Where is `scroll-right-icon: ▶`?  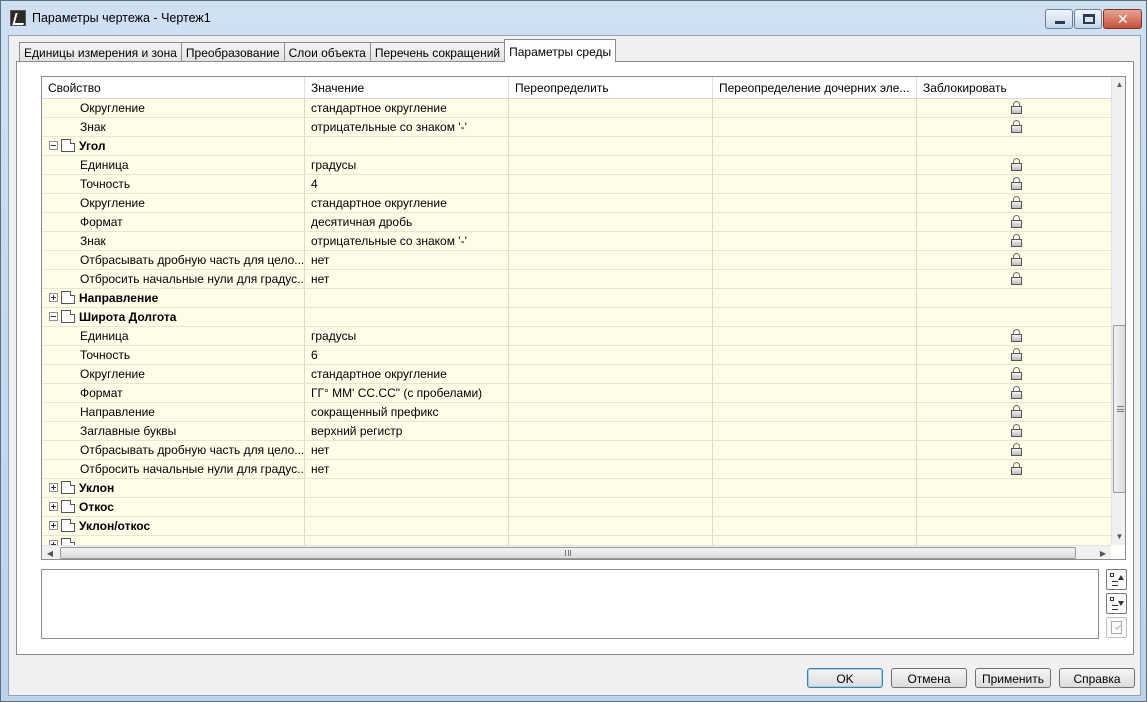 scroll-right-icon: ▶ is located at coordinates (1103, 552).